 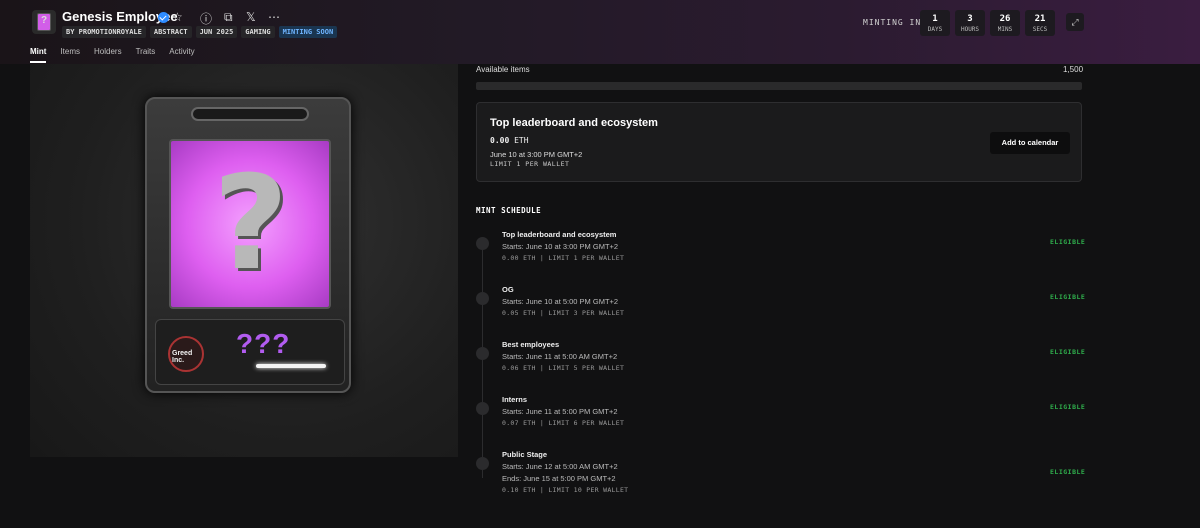 What do you see at coordinates (146, 55) in the screenshot?
I see `tab-traits: Traits` at bounding box center [146, 55].